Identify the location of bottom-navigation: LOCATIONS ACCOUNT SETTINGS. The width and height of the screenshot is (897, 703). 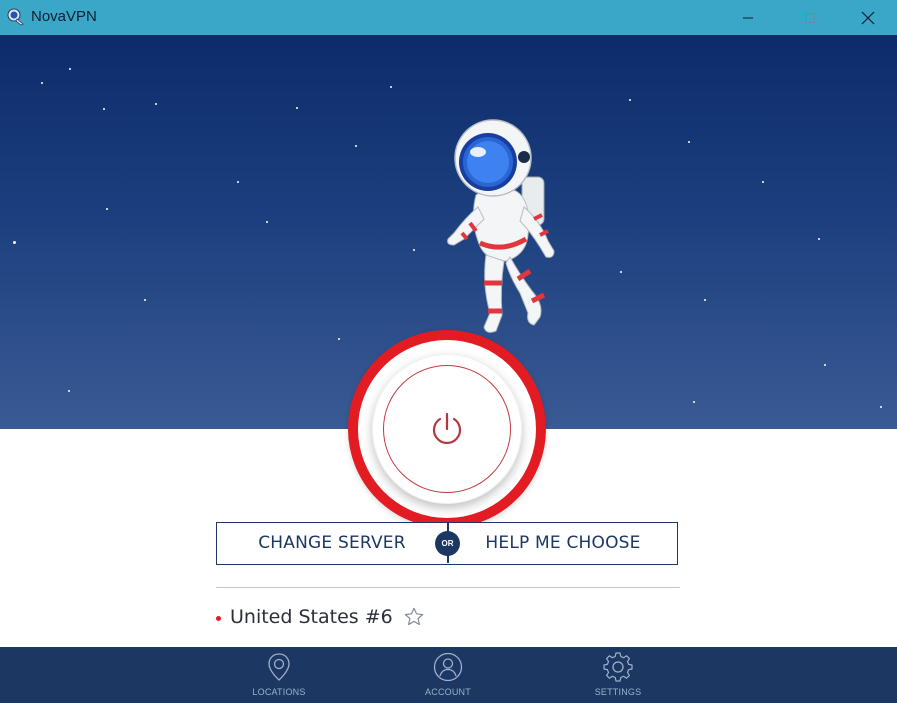
(448, 675).